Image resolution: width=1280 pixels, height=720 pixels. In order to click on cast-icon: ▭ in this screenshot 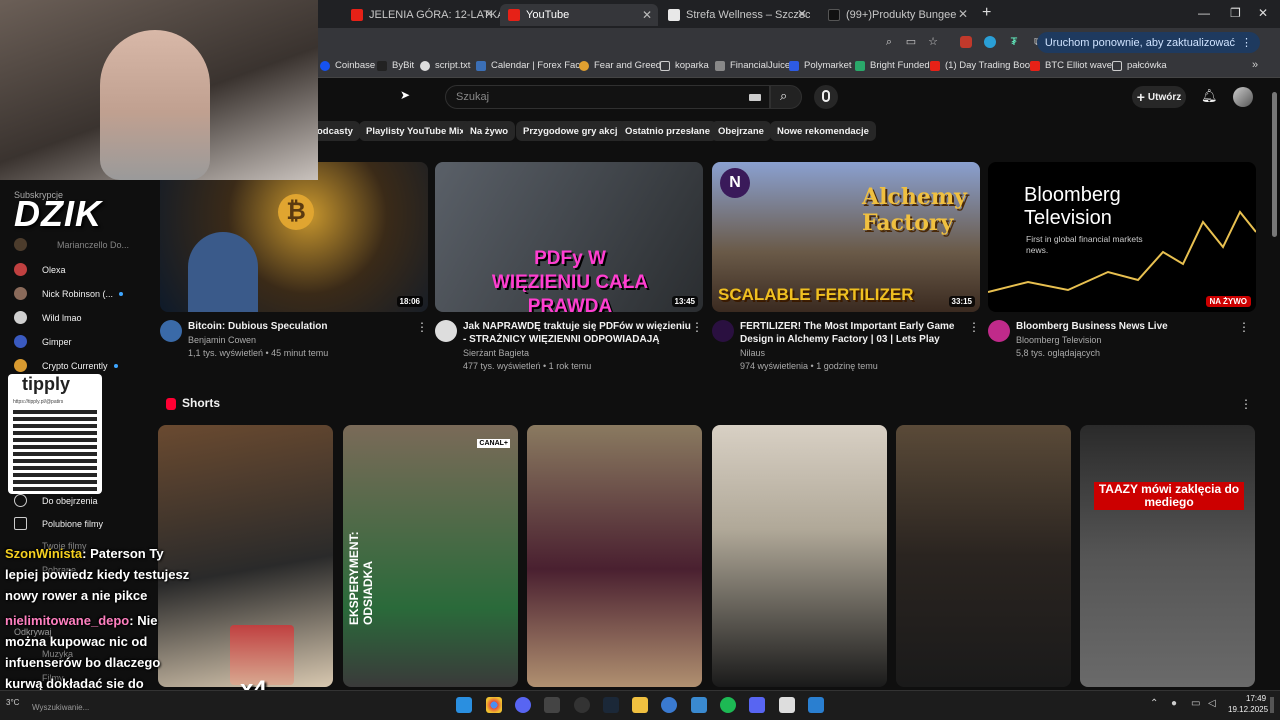, I will do `click(911, 42)`.